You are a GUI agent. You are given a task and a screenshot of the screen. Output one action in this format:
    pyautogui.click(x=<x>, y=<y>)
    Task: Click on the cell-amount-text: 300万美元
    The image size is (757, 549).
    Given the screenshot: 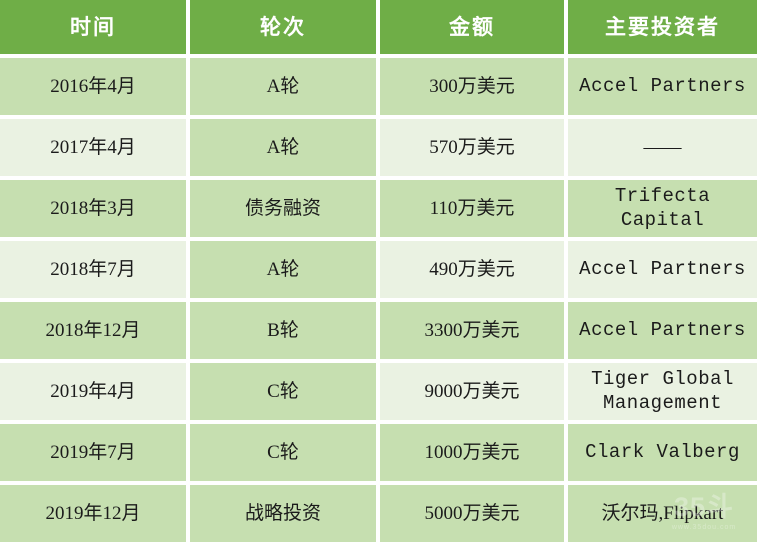 What is the action you would take?
    pyautogui.click(x=472, y=86)
    